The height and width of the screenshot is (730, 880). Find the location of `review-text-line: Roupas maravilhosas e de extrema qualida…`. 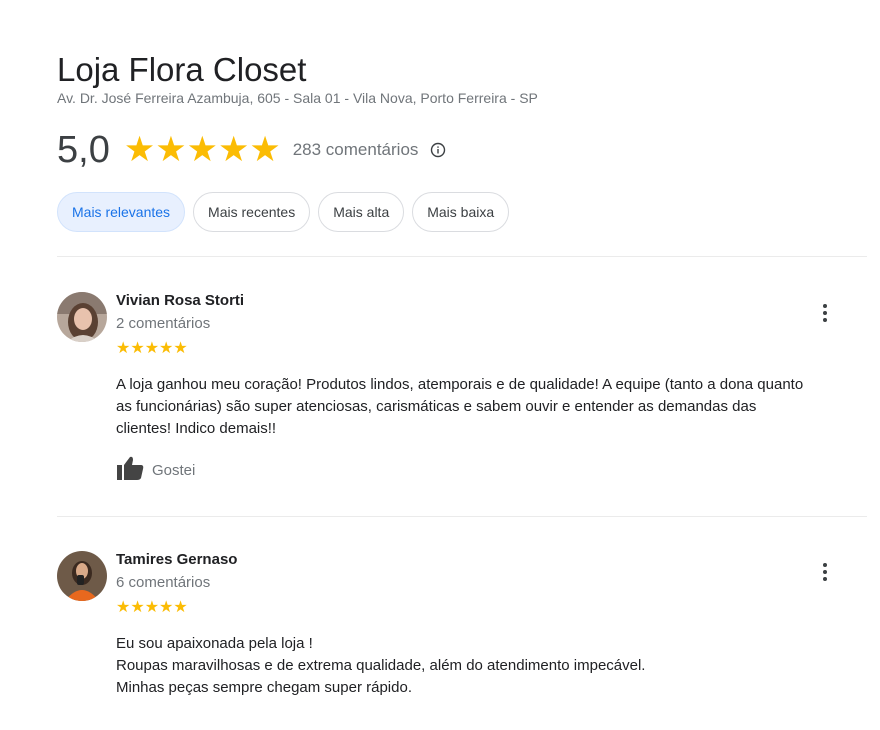

review-text-line: Roupas maravilhosas e de extrema qualida… is located at coordinates (381, 665).